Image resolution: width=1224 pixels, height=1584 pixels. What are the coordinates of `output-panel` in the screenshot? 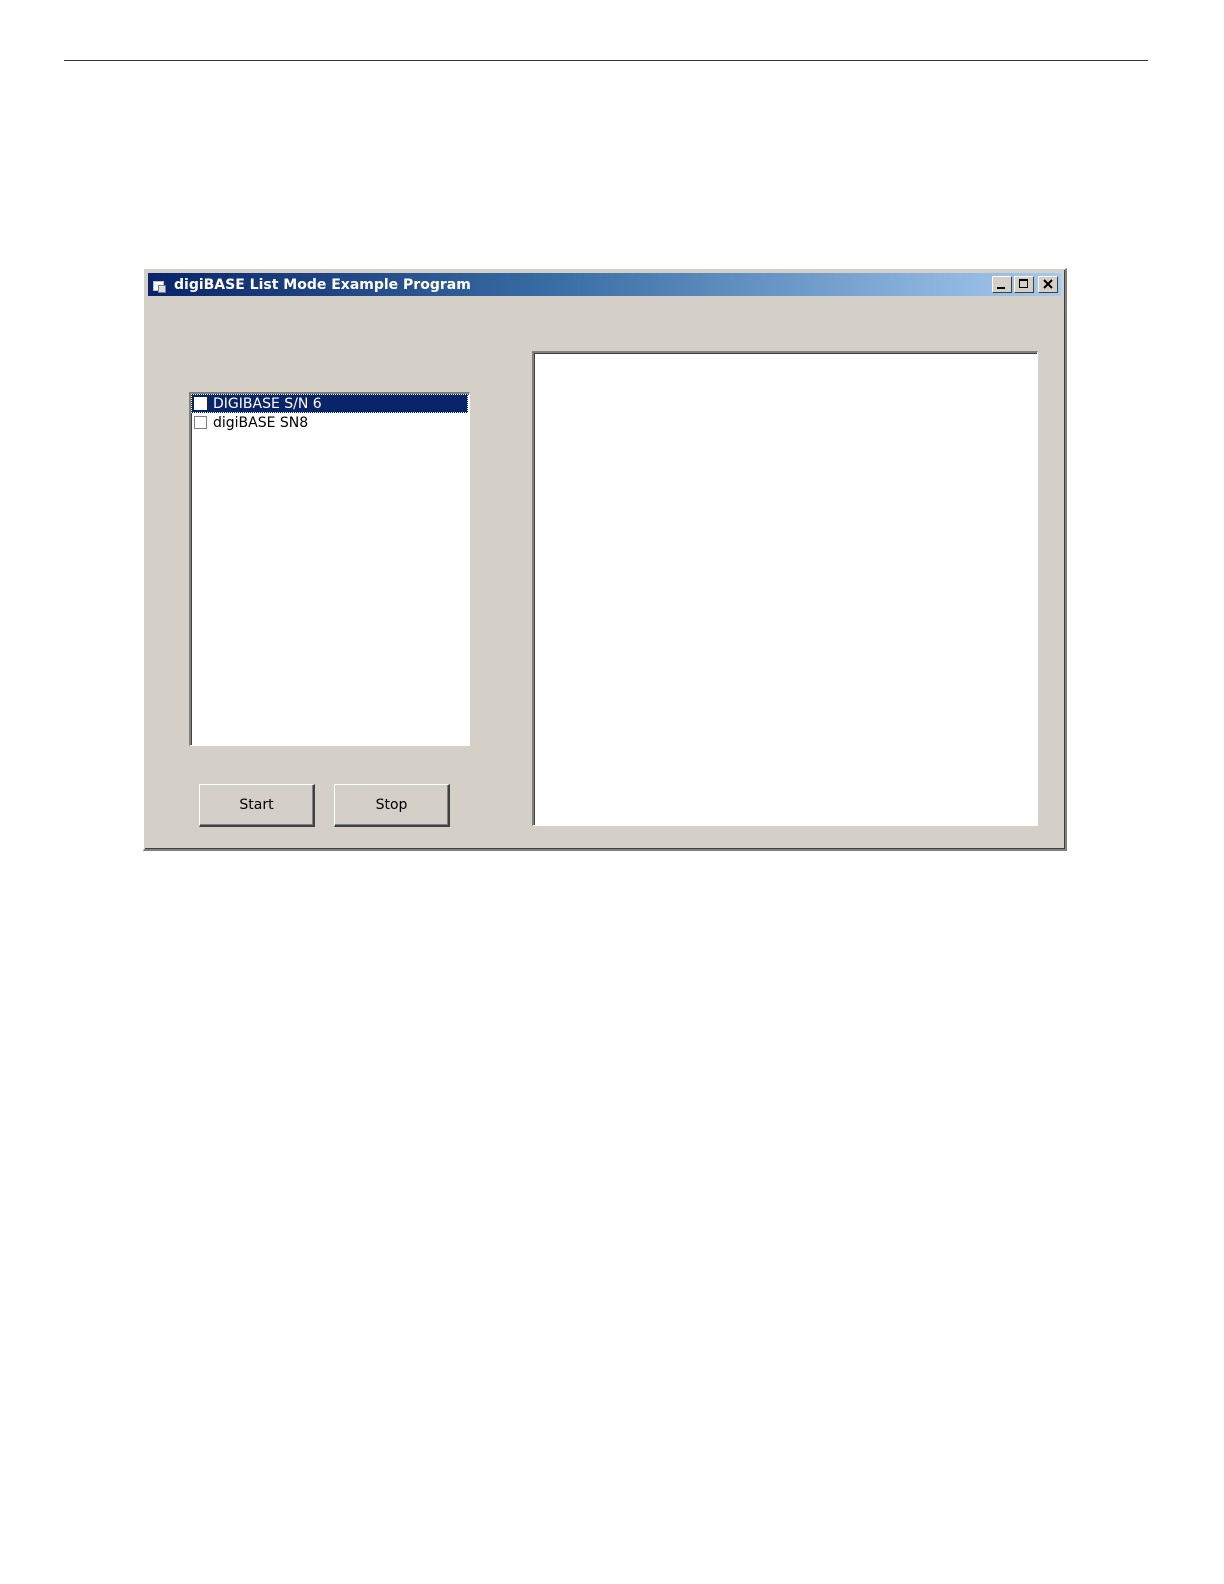 It's located at (785, 588).